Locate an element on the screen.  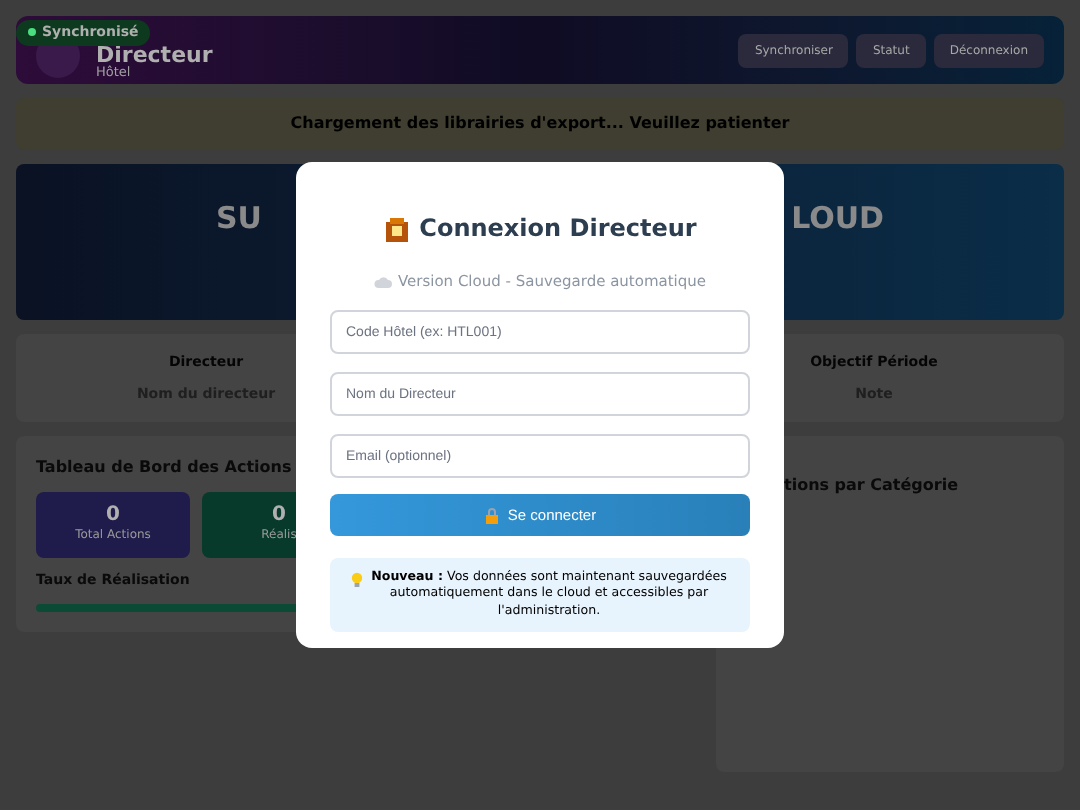
hero-title: LOUD is located at coordinates (837, 219).